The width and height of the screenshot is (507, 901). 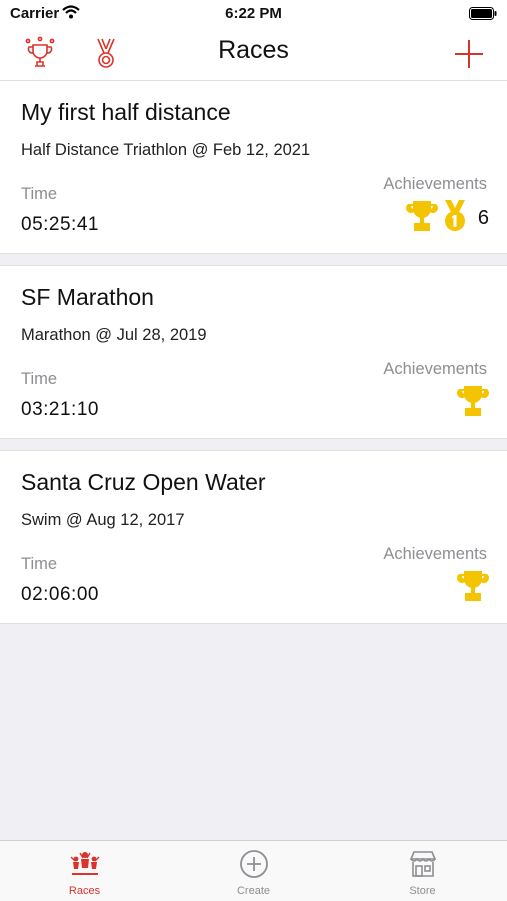 What do you see at coordinates (126, 112) in the screenshot?
I see `race-title: My first half distance` at bounding box center [126, 112].